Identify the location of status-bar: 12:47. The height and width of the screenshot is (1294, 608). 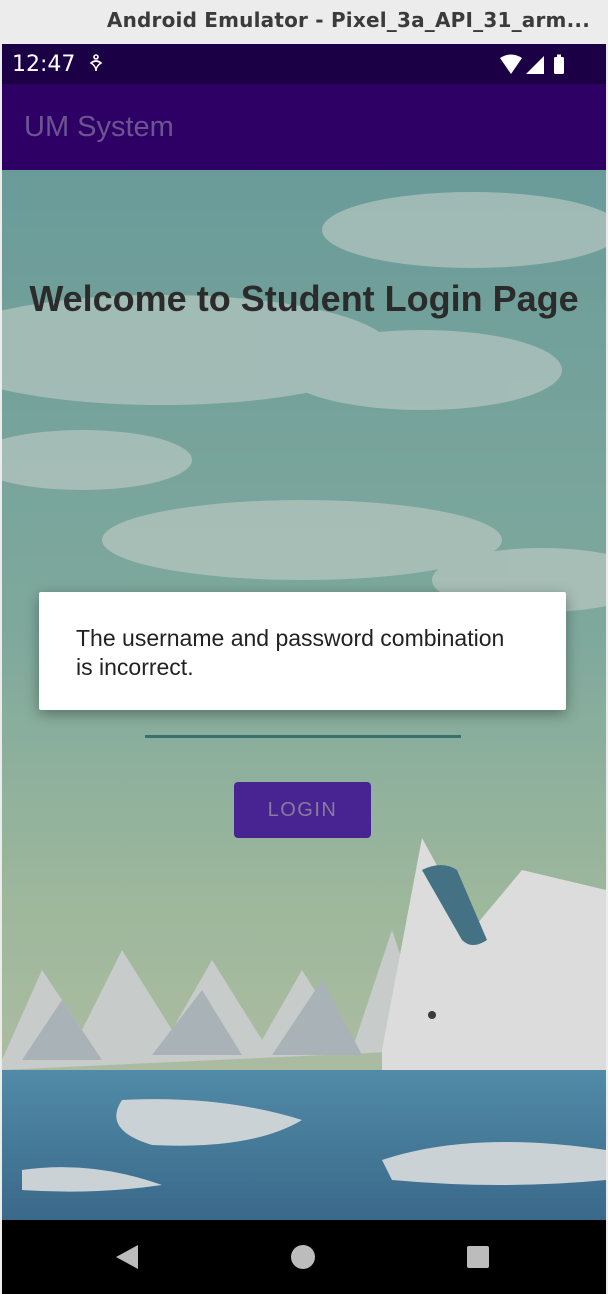
(304, 64).